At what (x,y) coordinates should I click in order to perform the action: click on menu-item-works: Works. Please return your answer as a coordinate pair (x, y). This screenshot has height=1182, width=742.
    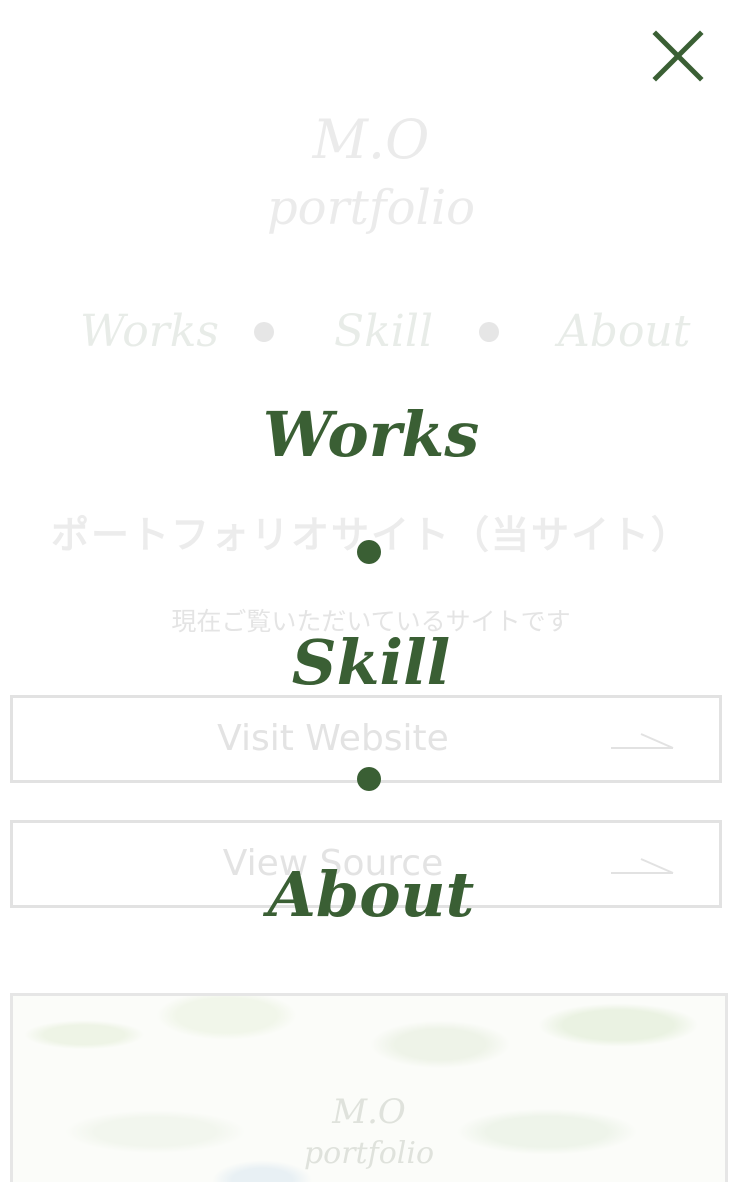
    Looking at the image, I should click on (371, 434).